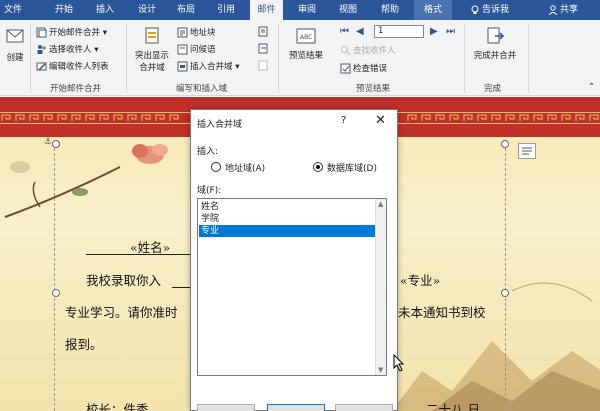  I want to click on highlight-fields-label-2: 合并域, so click(152, 68).